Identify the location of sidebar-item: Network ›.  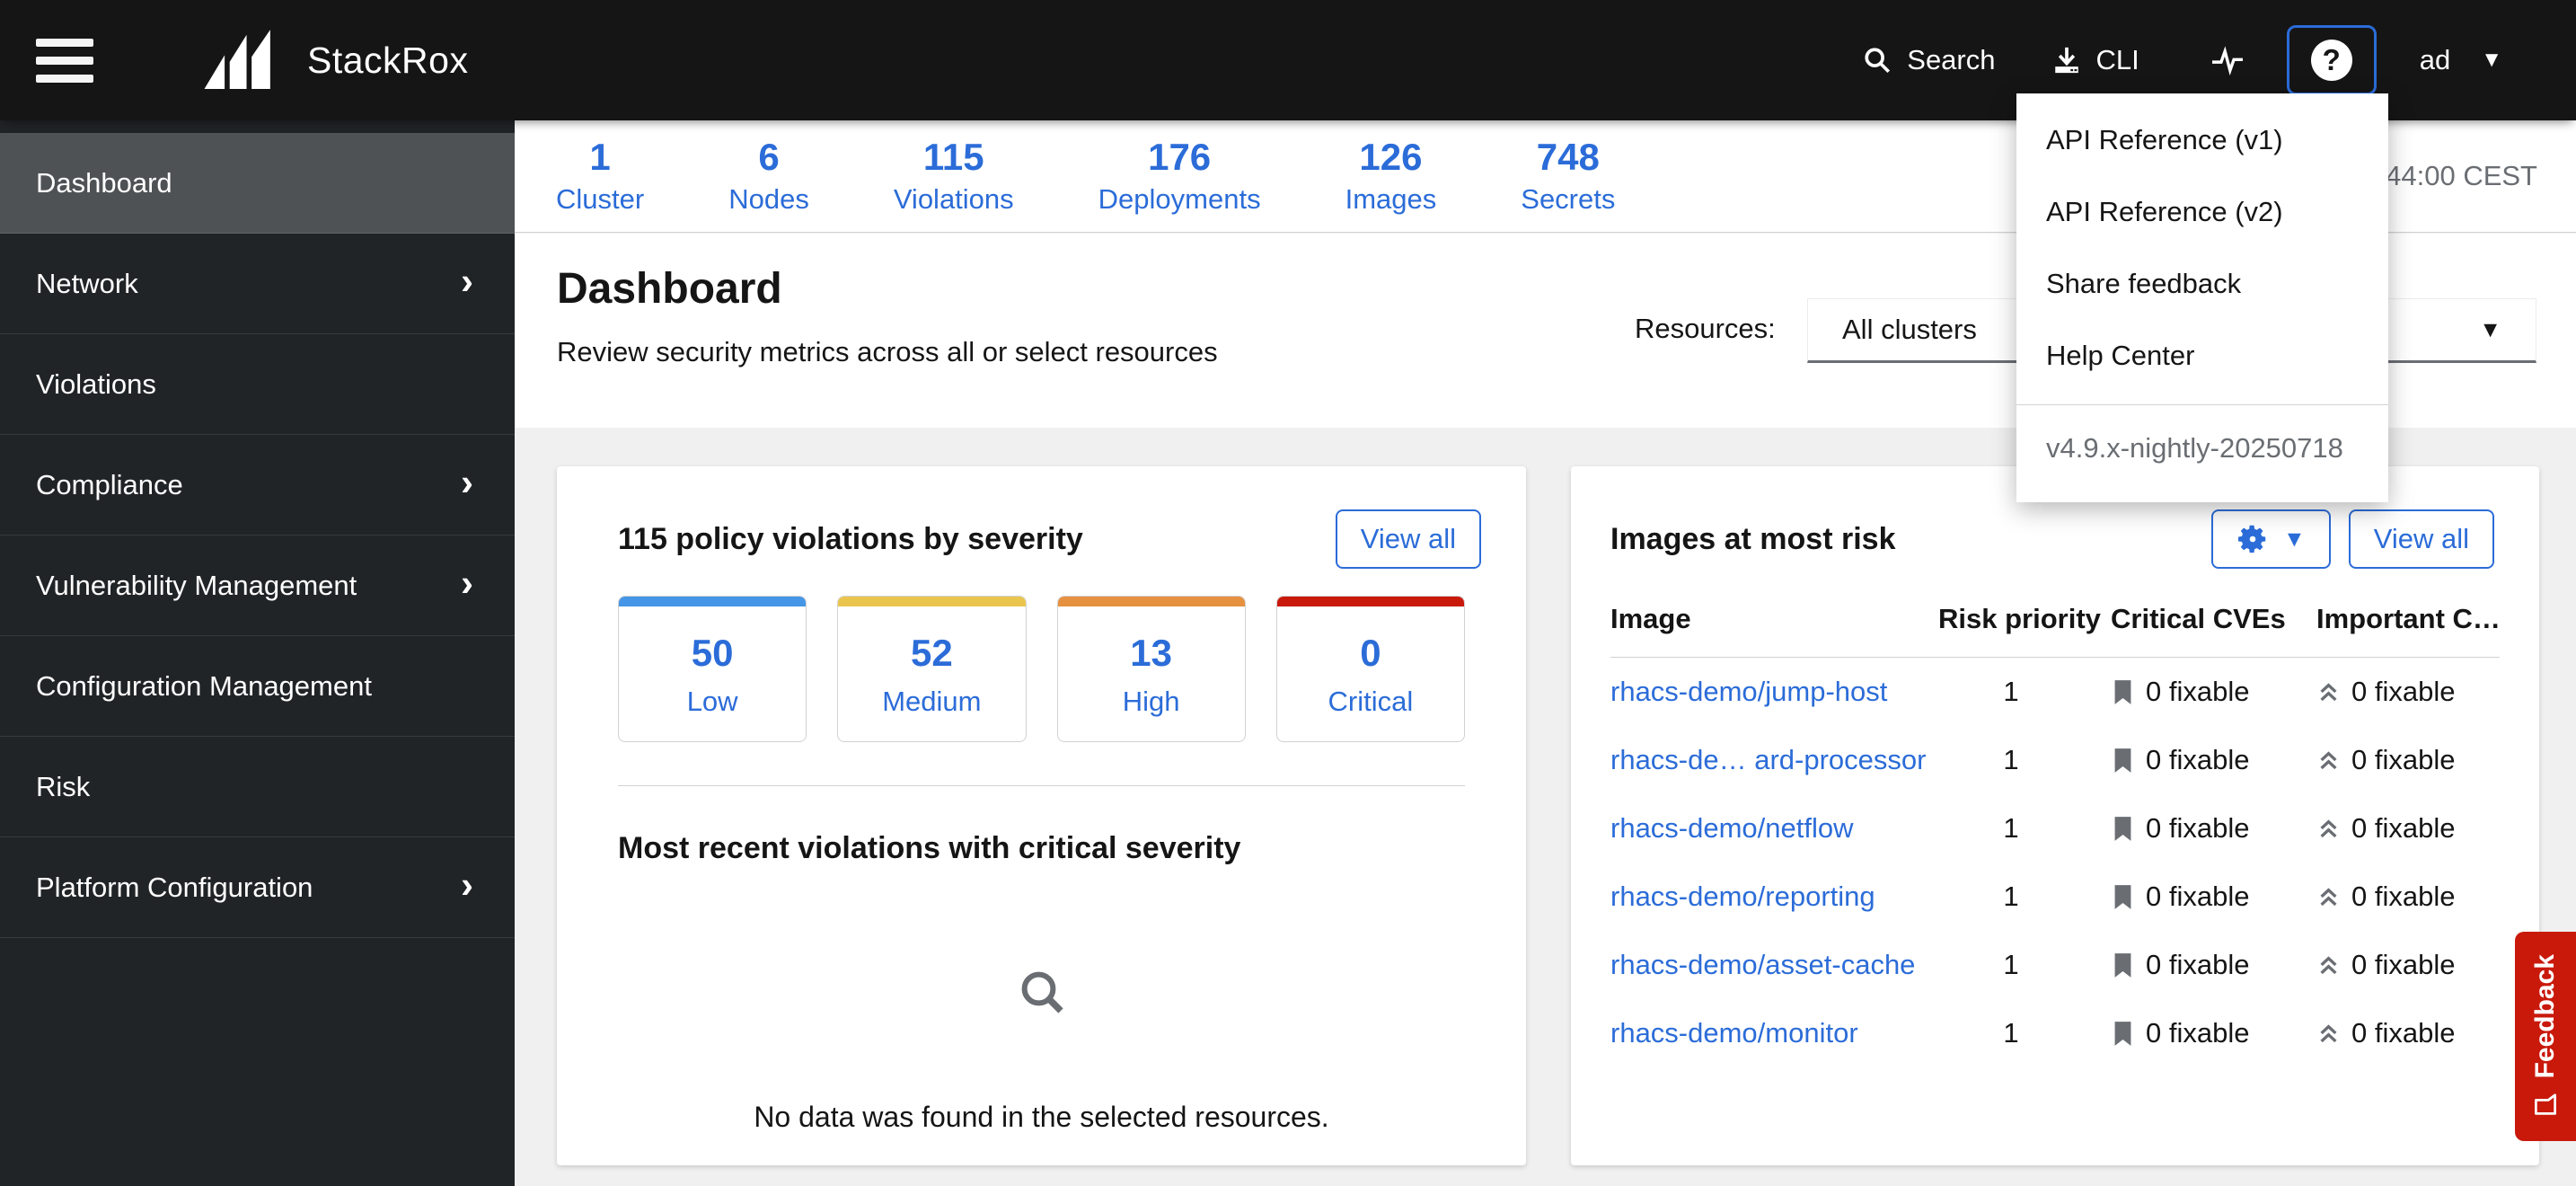
(257, 284).